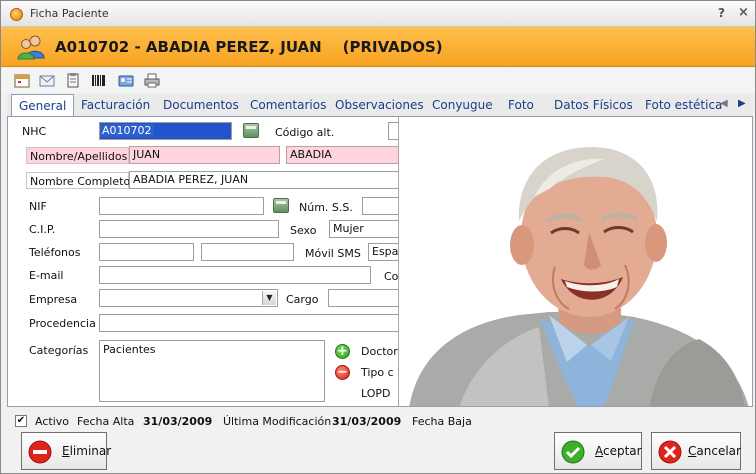 Image resolution: width=756 pixels, height=474 pixels. I want to click on barcode-icon, so click(99, 80).